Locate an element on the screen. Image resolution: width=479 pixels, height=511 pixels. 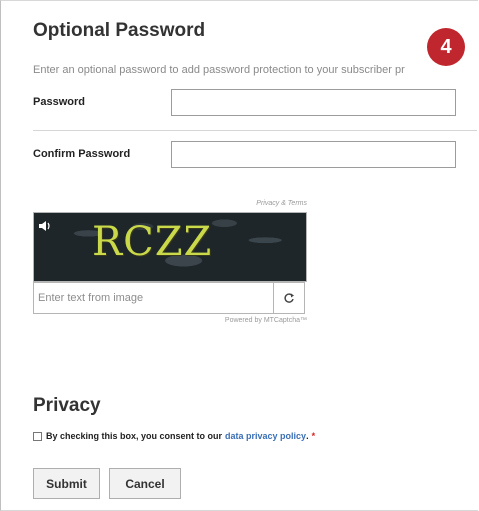
privacy-title: Privacy is located at coordinates (67, 405).